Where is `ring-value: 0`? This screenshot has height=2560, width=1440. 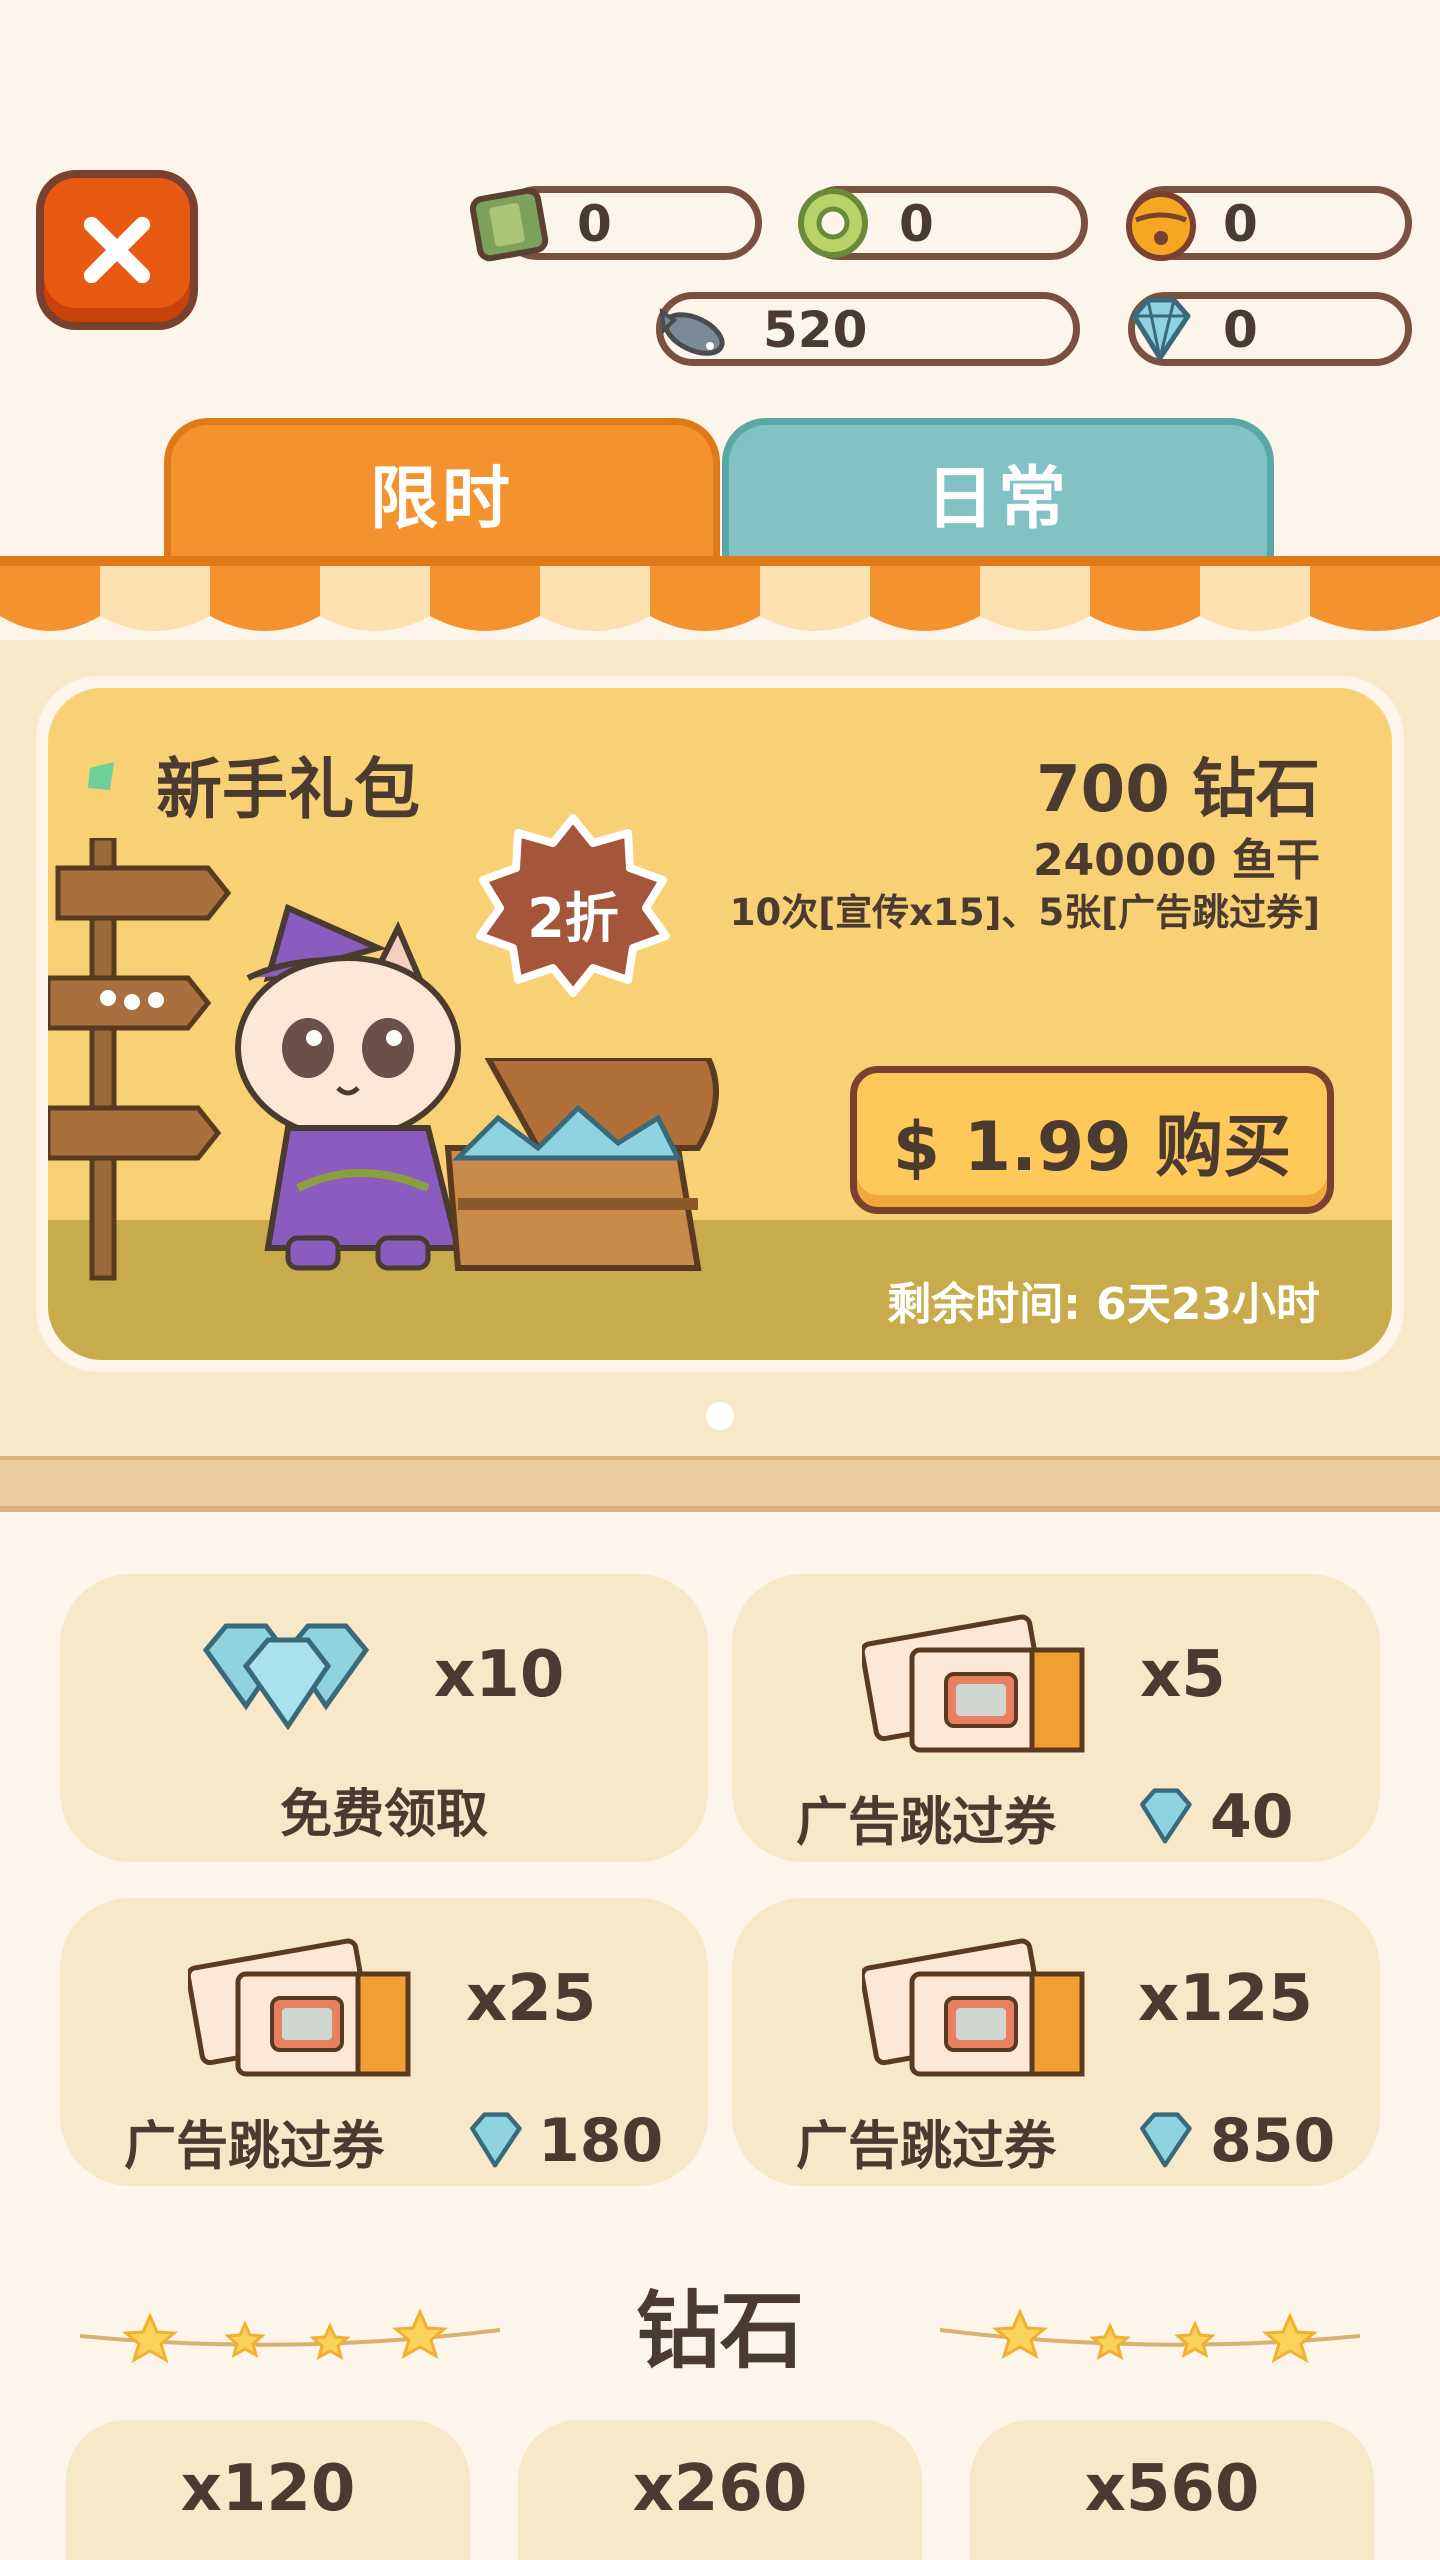 ring-value: 0 is located at coordinates (916, 224).